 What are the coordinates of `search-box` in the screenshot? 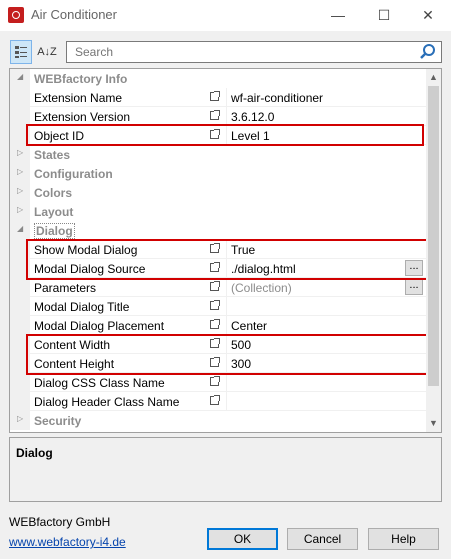 It's located at (254, 52).